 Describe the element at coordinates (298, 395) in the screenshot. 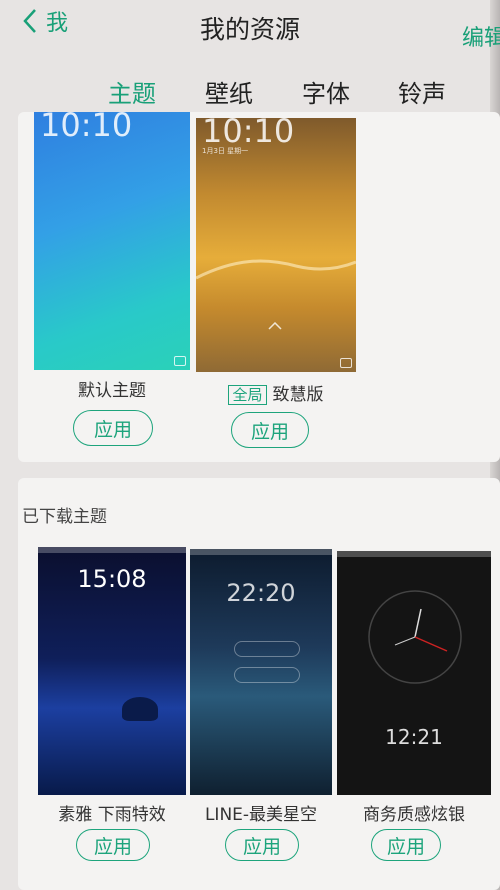

I see `zhihui-theme-name: 致慧版` at that location.